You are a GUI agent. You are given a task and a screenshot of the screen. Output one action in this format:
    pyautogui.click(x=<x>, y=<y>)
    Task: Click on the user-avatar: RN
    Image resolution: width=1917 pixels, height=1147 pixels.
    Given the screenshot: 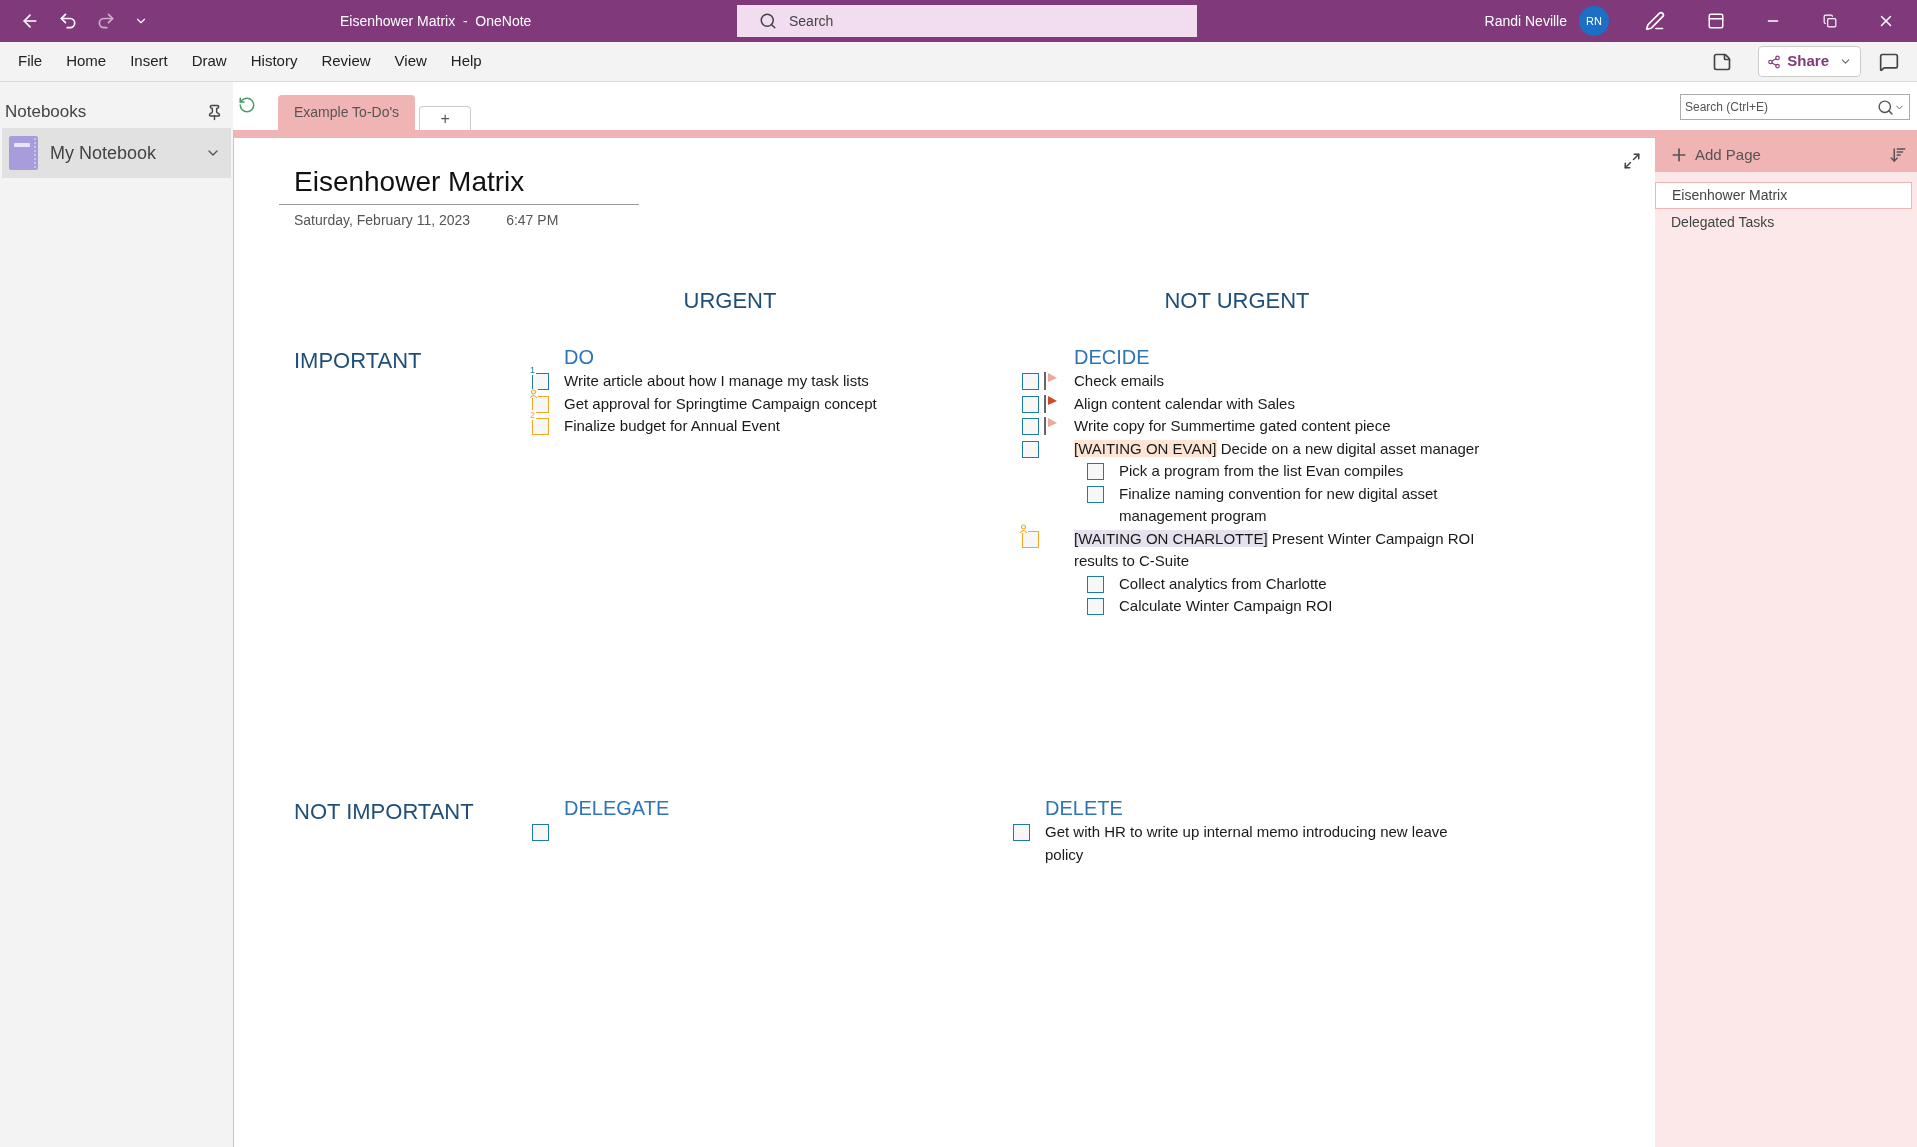 What is the action you would take?
    pyautogui.click(x=1594, y=21)
    